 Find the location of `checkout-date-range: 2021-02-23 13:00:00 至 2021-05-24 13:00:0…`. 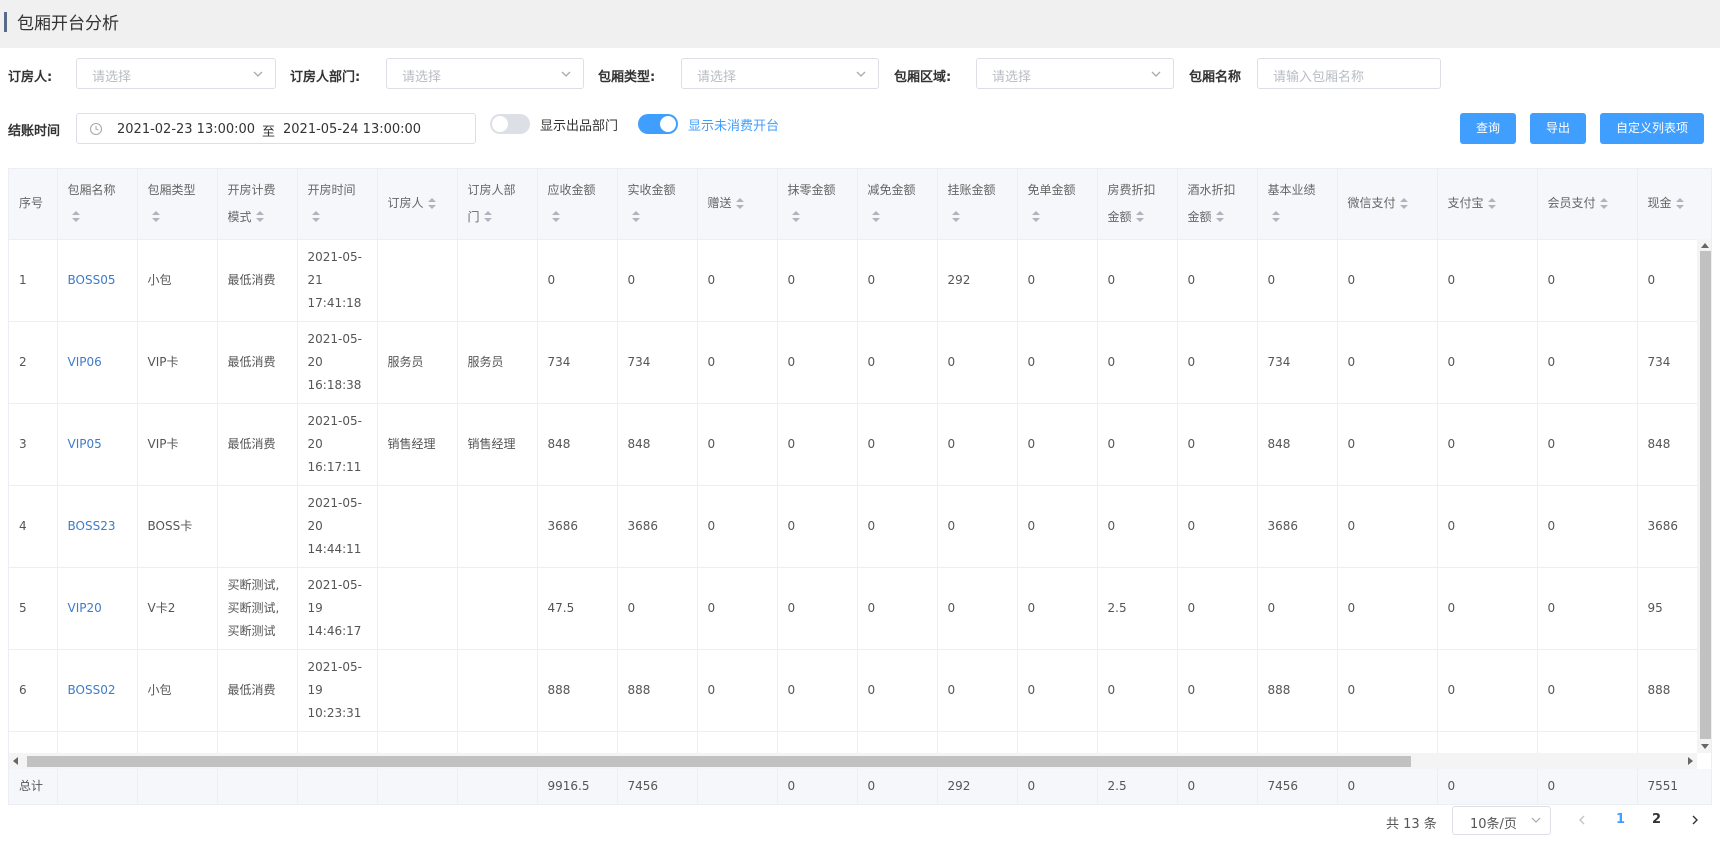

checkout-date-range: 2021-02-23 13:00:00 至 2021-05-24 13:00:0… is located at coordinates (276, 128).